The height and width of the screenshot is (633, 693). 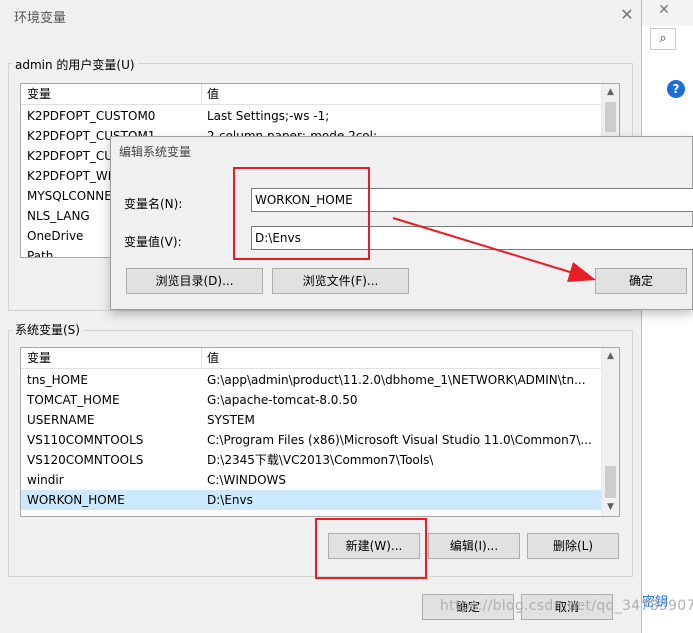 What do you see at coordinates (494, 249) in the screenshot?
I see `annotation-arrow` at bounding box center [494, 249].